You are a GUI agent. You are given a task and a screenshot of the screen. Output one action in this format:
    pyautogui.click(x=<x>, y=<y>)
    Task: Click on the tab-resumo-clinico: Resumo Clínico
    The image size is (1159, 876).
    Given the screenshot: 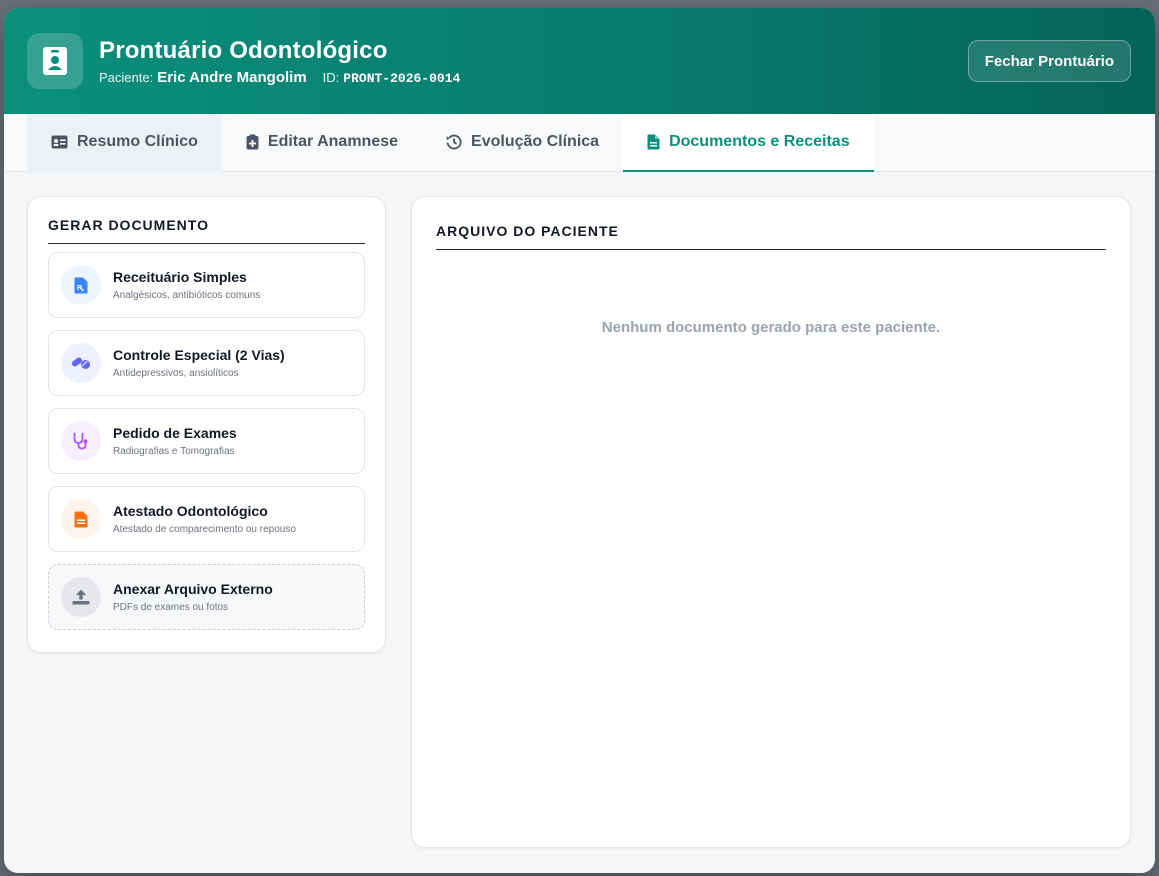 What is the action you would take?
    pyautogui.click(x=124, y=143)
    